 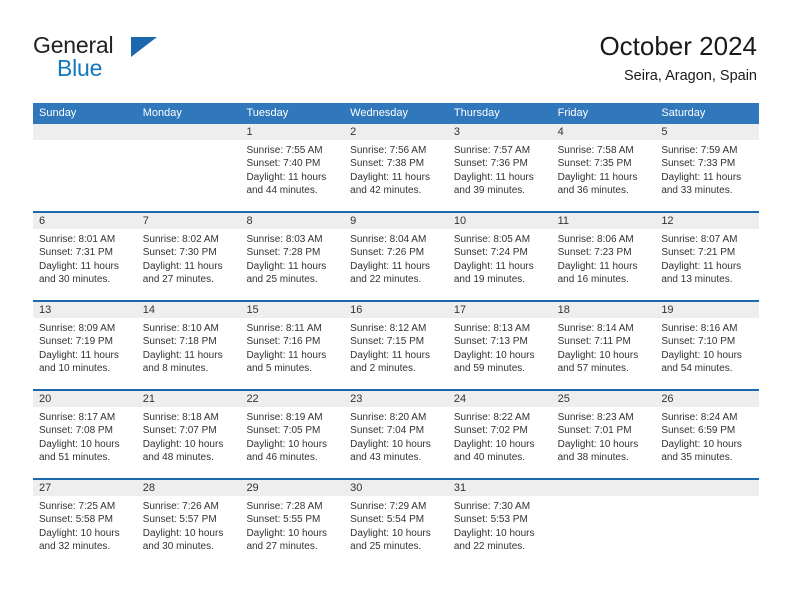 I want to click on day-number: 3, so click(x=499, y=132).